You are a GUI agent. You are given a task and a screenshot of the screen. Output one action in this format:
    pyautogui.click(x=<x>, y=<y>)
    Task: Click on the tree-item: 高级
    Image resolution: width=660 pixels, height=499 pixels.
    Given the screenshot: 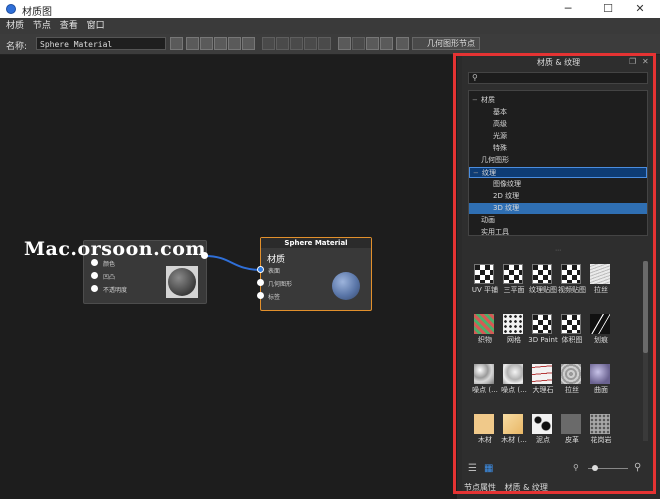 What is the action you would take?
    pyautogui.click(x=558, y=124)
    